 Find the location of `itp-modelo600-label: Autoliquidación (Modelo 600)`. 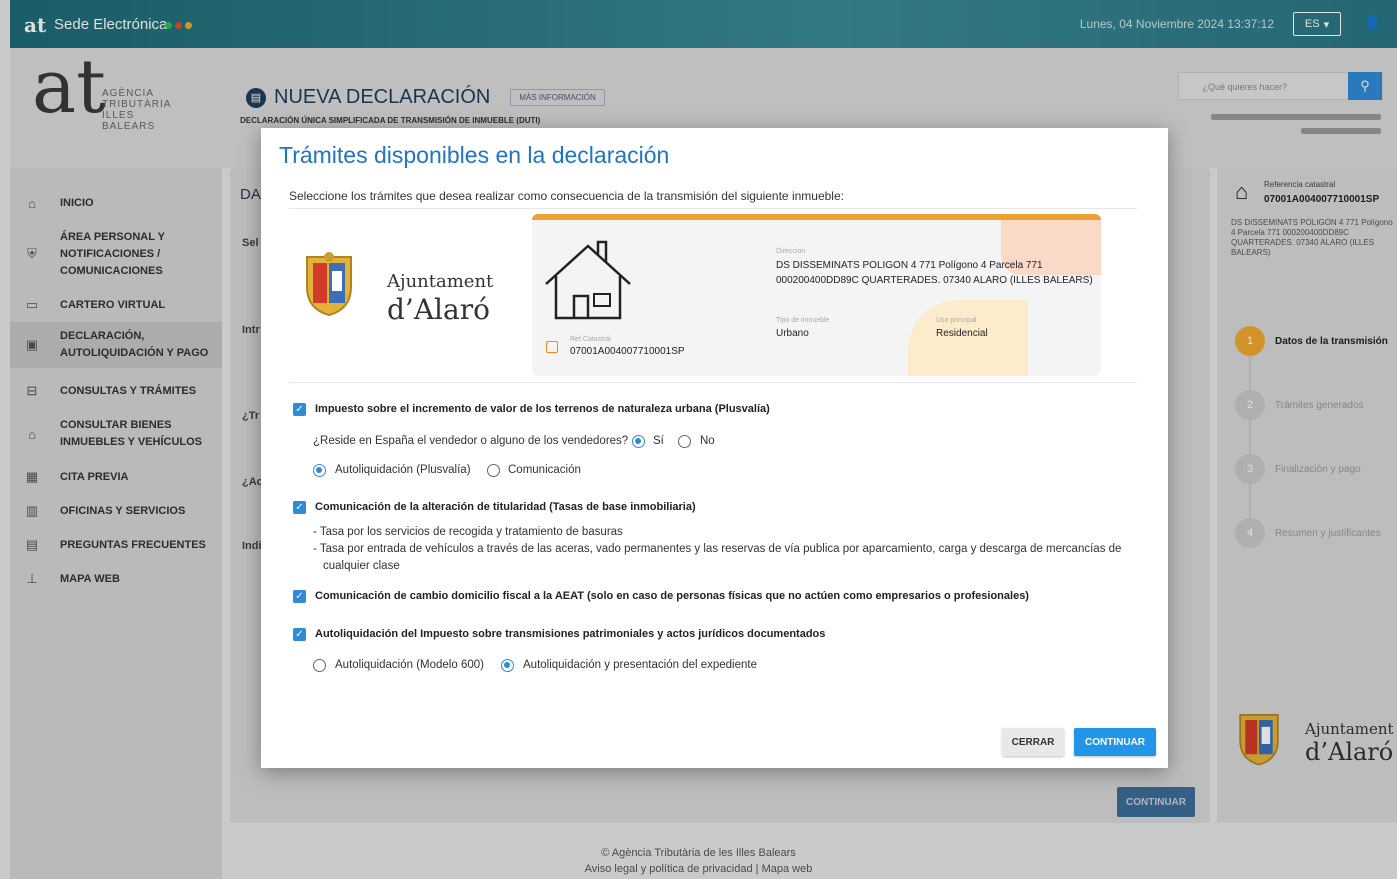

itp-modelo600-label: Autoliquidación (Modelo 600) is located at coordinates (409, 665).